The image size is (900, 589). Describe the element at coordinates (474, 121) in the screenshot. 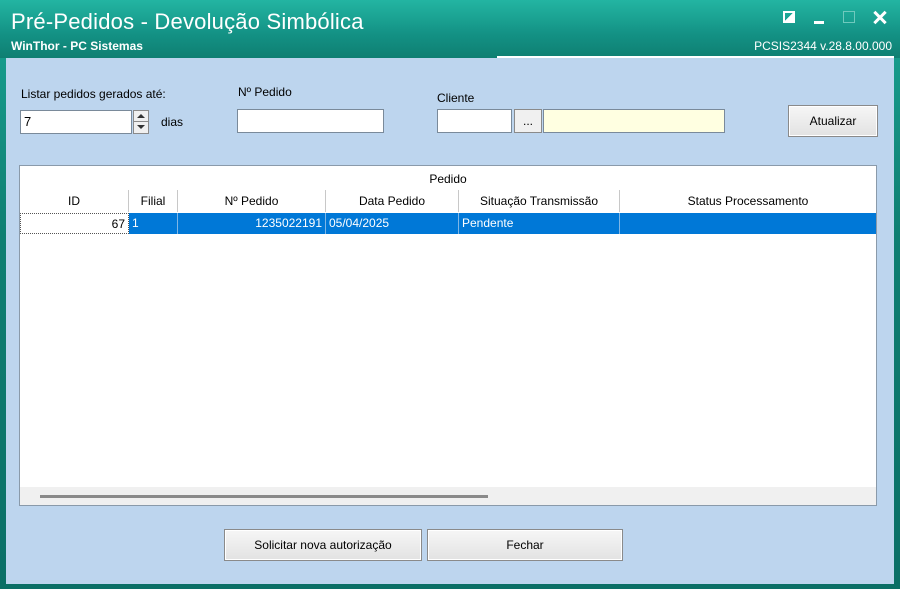

I see `cliente-code-input` at that location.